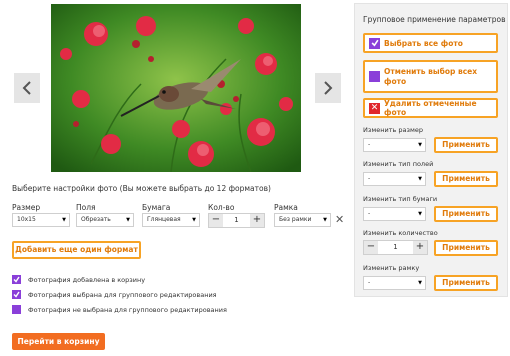 Image resolution: width=510 pixels, height=356 pixels. I want to click on prev-photo-button, so click(27, 88).